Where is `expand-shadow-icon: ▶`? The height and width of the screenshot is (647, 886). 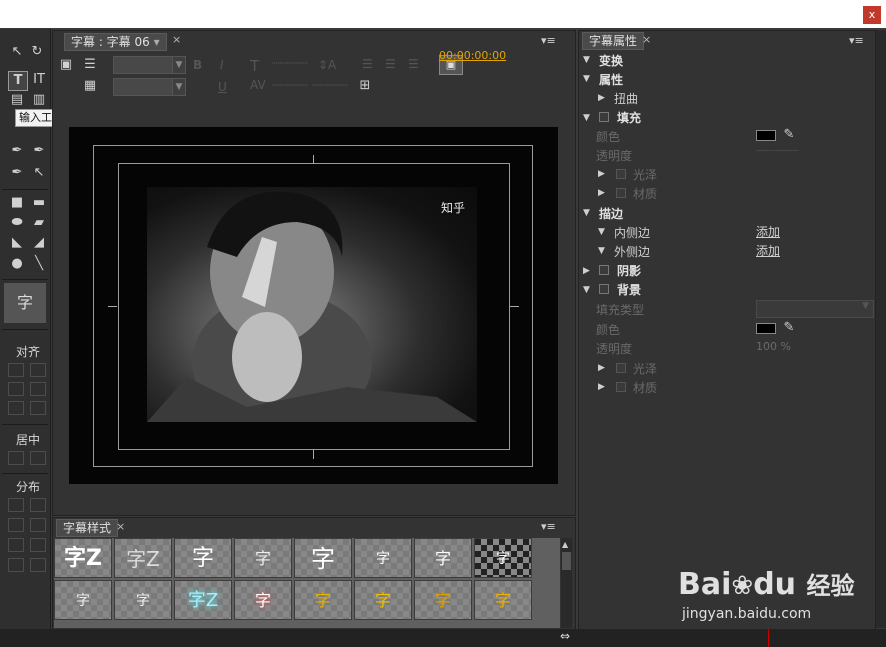
expand-shadow-icon: ▶ is located at coordinates (586, 271).